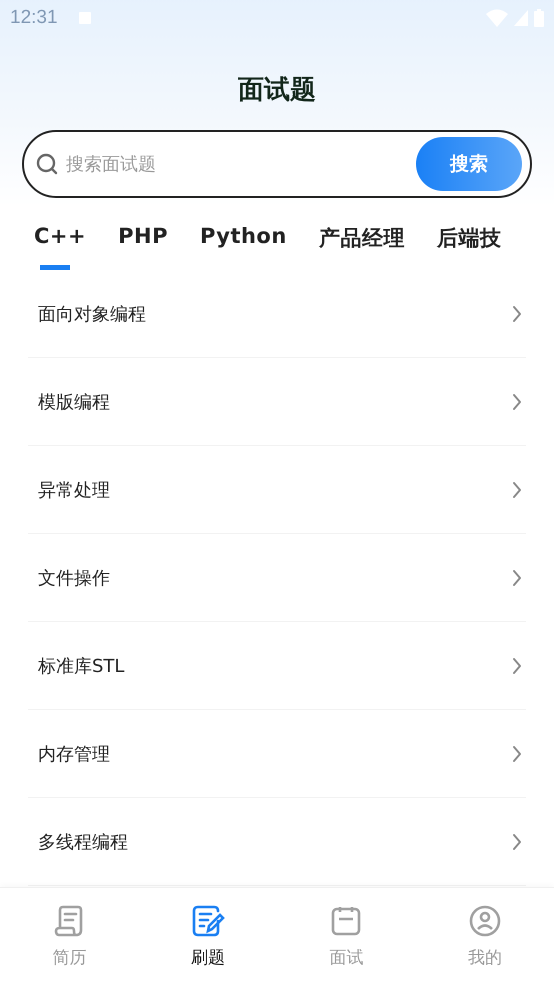 The image size is (554, 984). What do you see at coordinates (243, 240) in the screenshot?
I see `category-tab: Python` at bounding box center [243, 240].